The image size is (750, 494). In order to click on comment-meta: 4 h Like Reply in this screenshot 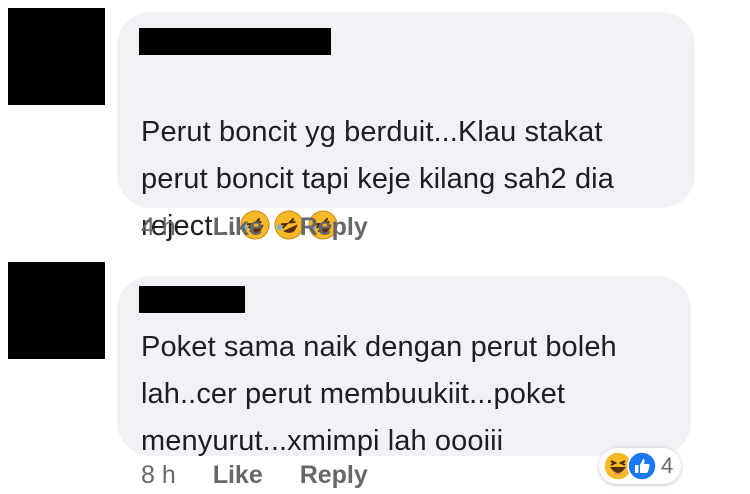, I will do `click(254, 227)`.